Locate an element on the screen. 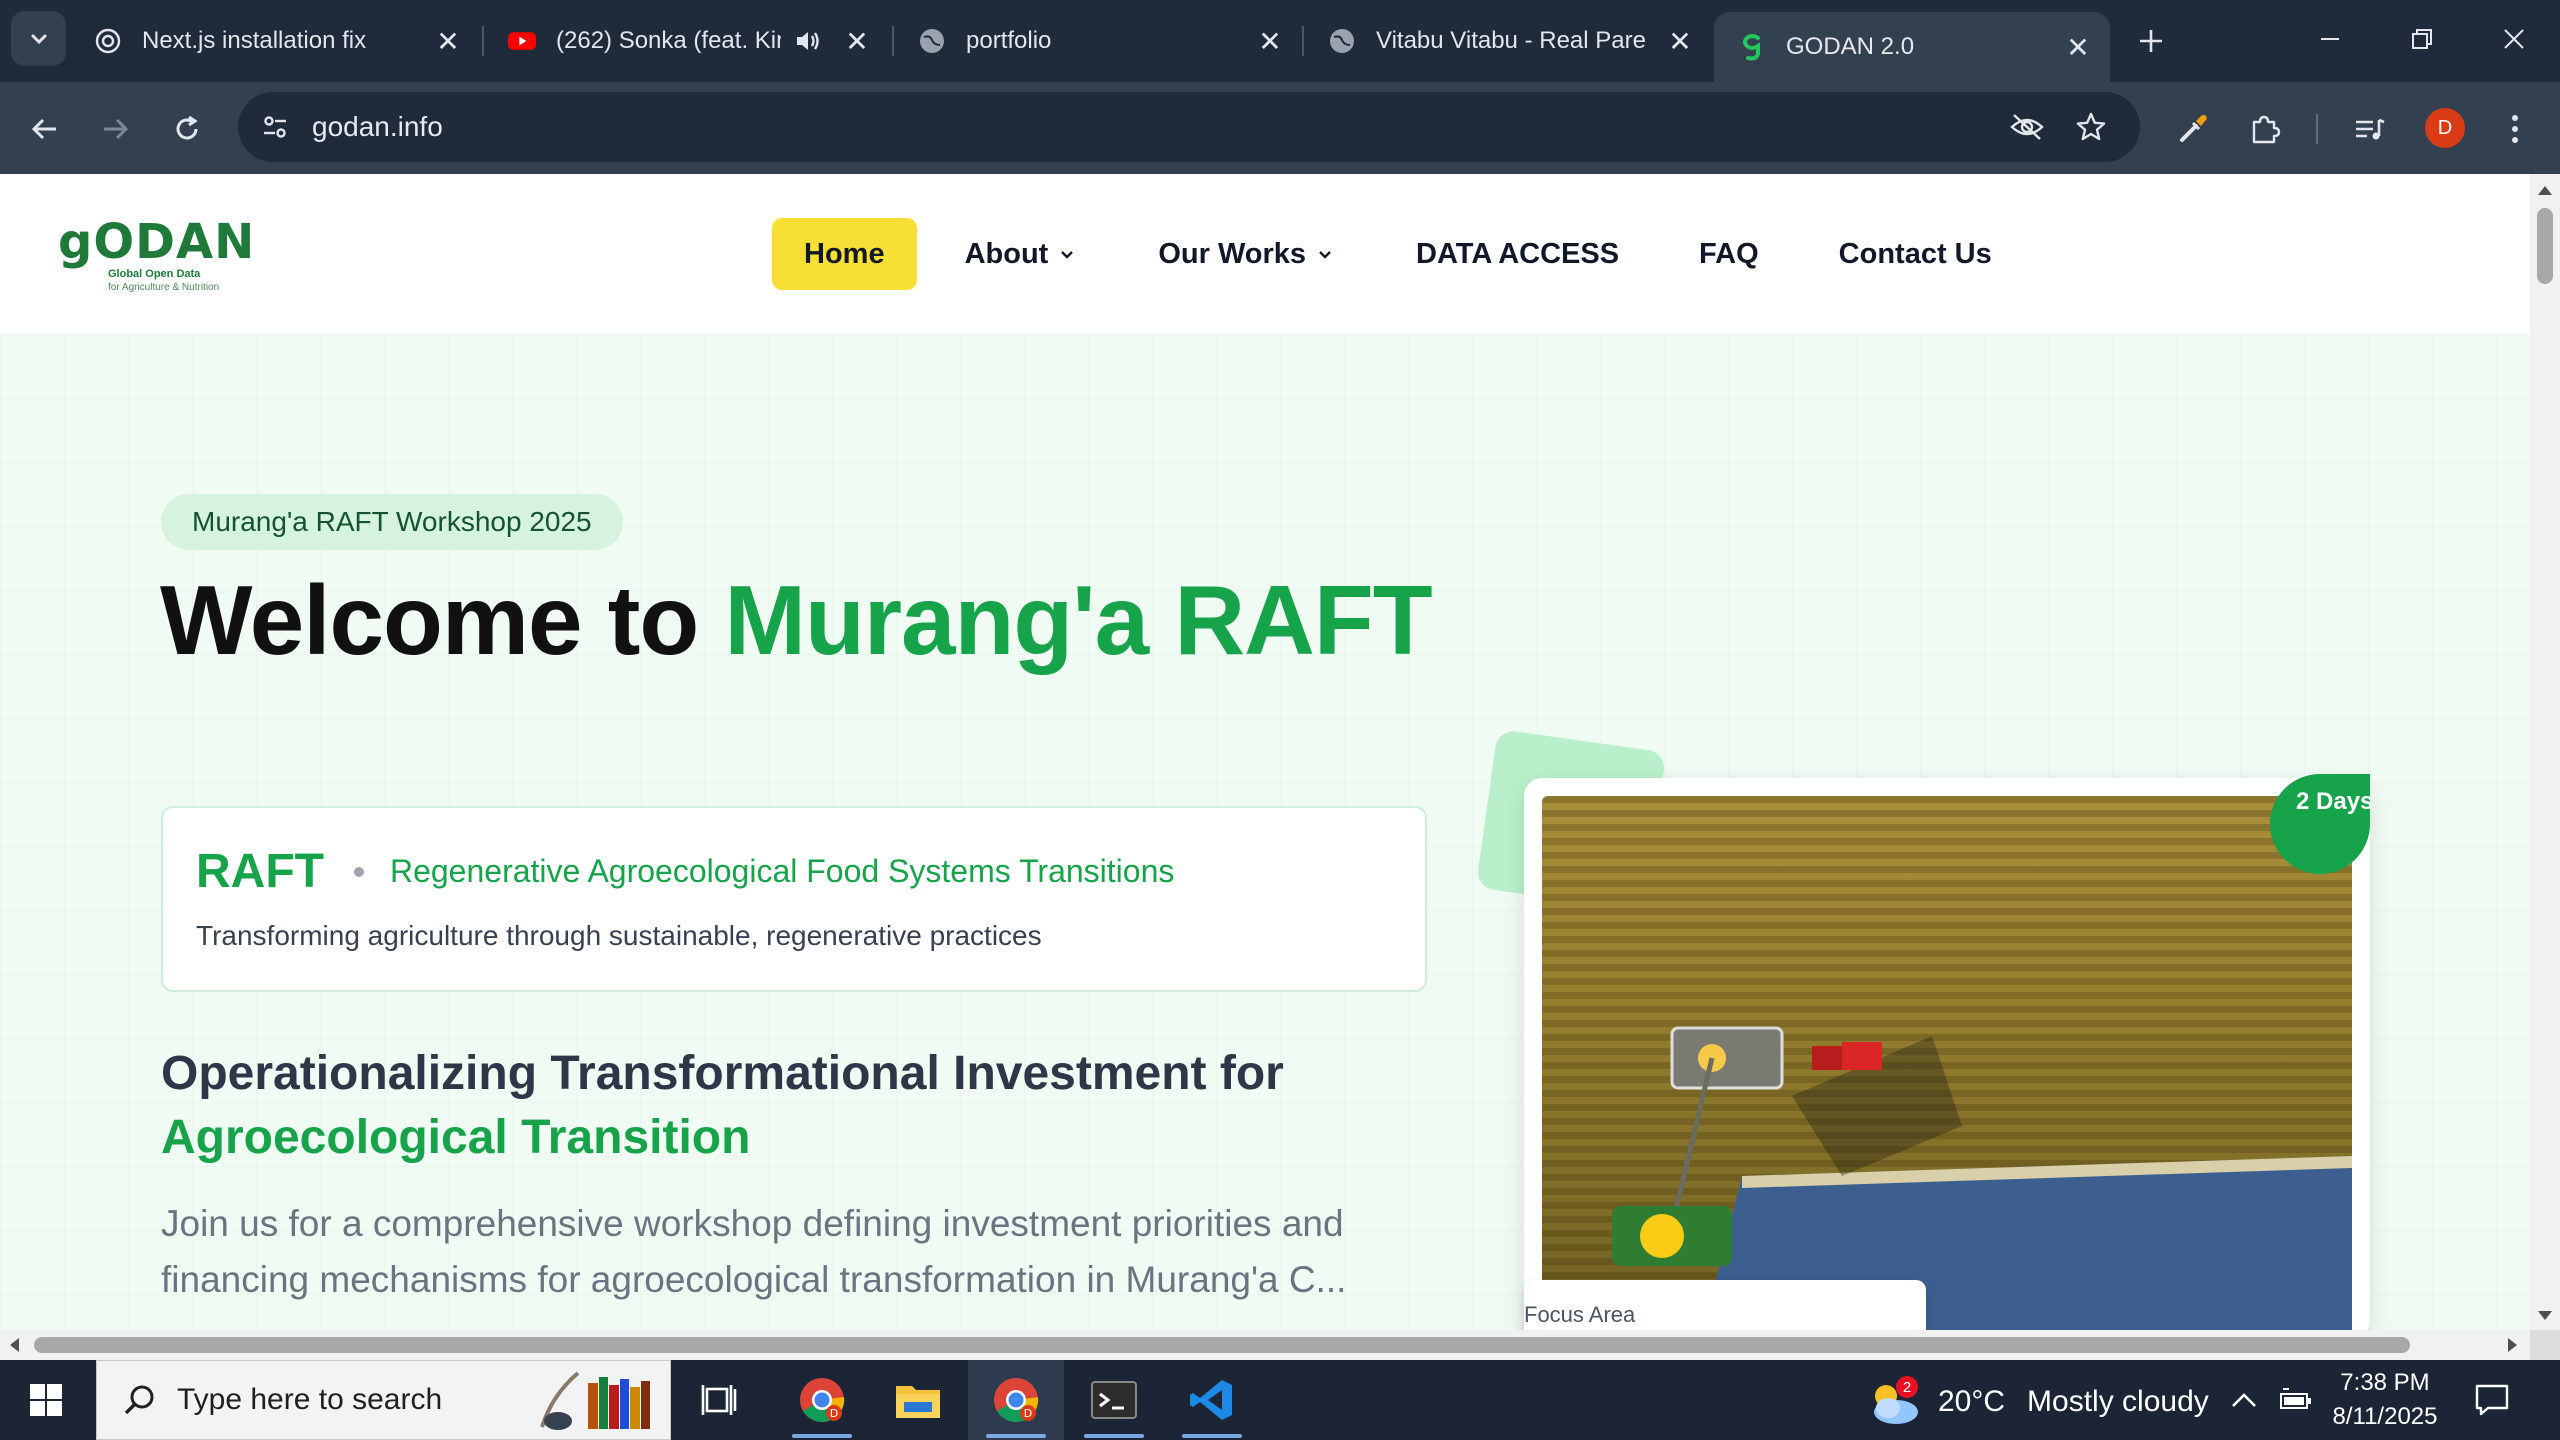 The height and width of the screenshot is (1440, 2560). taskbar-search: Type here to search is located at coordinates (383, 1400).